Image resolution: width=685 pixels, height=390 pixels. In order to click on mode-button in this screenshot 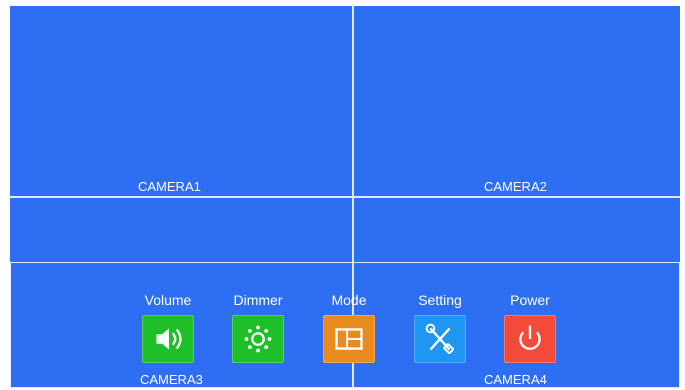, I will do `click(349, 339)`.